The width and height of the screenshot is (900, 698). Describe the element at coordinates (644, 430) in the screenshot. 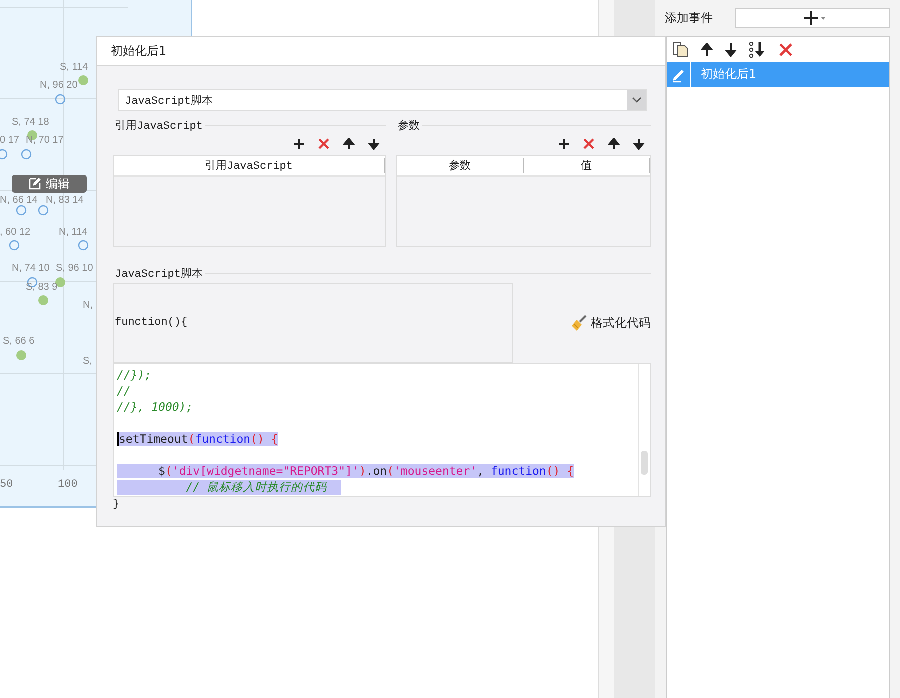

I see `scrollbar` at that location.